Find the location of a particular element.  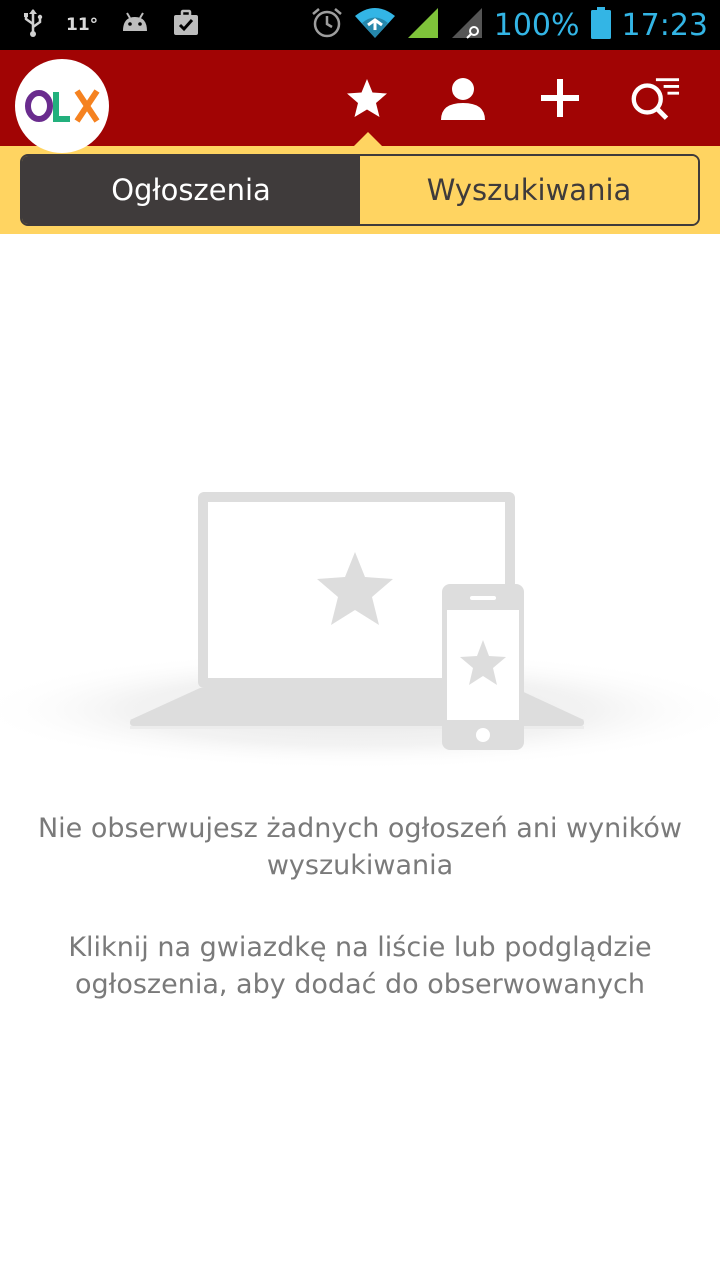

add-ad-plus-icon is located at coordinates (560, 98).